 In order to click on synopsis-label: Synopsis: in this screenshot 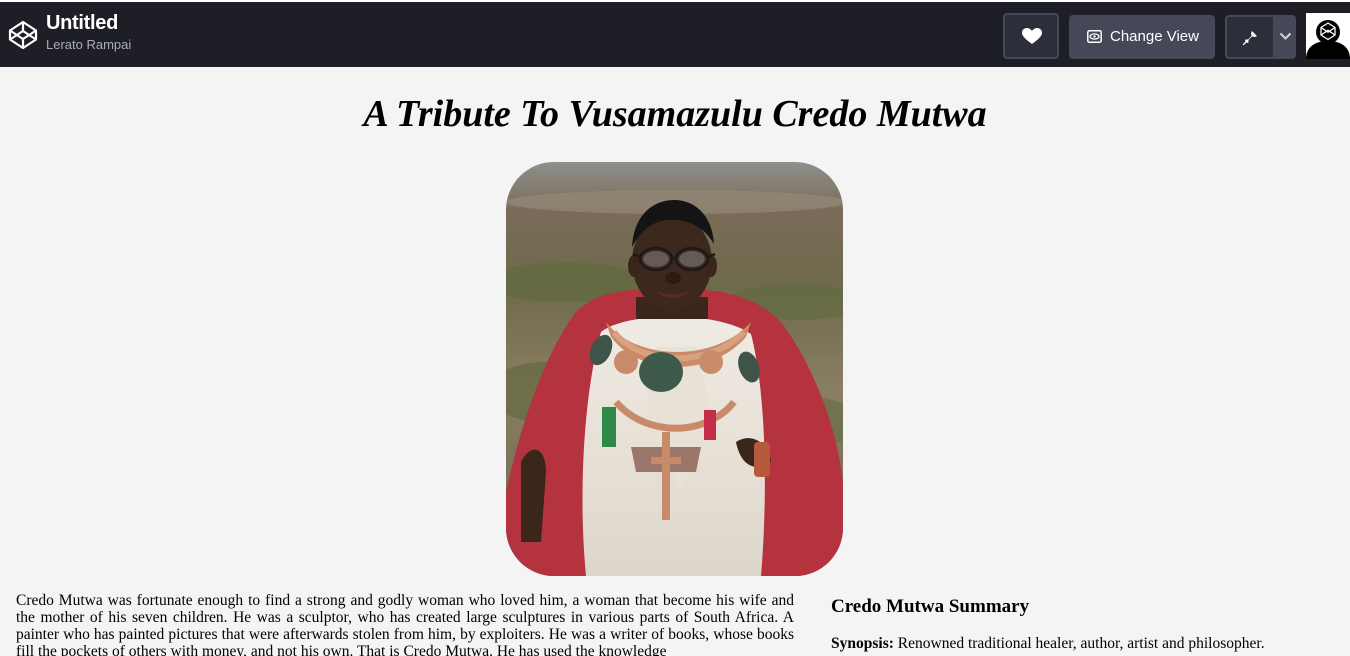, I will do `click(862, 643)`.